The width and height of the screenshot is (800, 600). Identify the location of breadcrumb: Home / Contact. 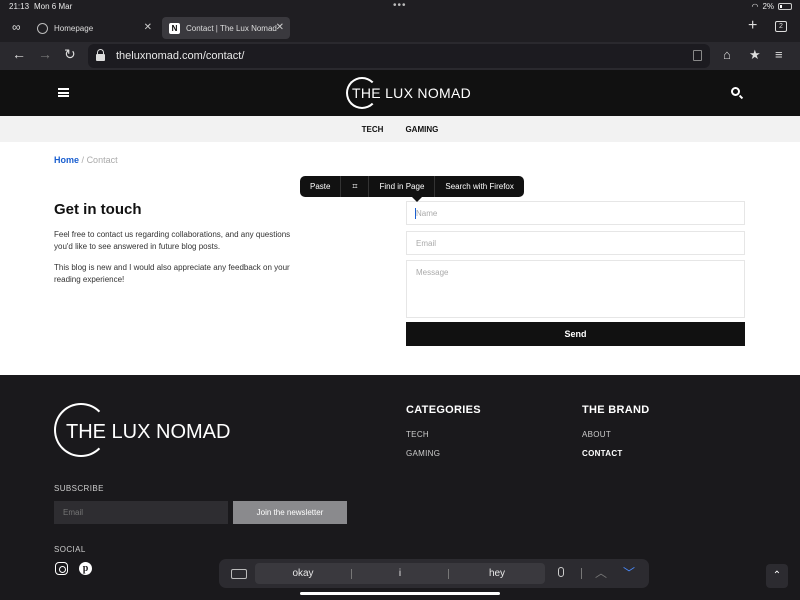
(86, 160).